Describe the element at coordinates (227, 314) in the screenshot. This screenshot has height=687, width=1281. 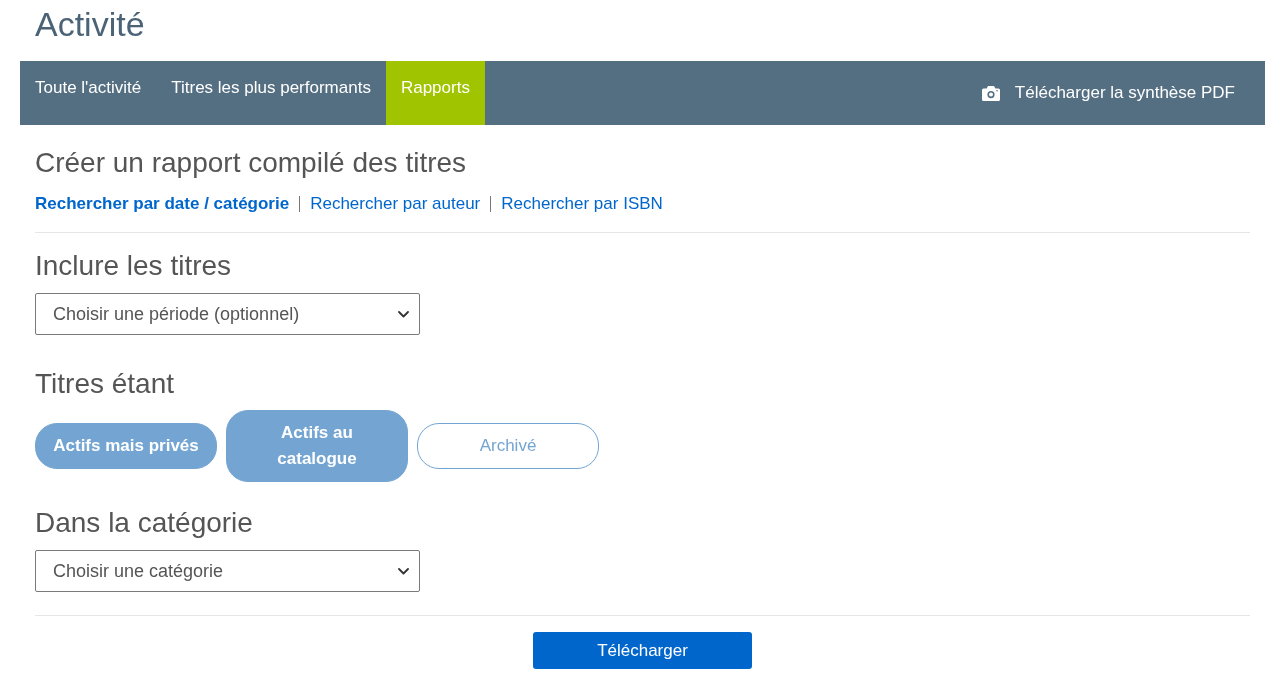
I see `dropdown-field: Choisir une période (optionnel)` at that location.